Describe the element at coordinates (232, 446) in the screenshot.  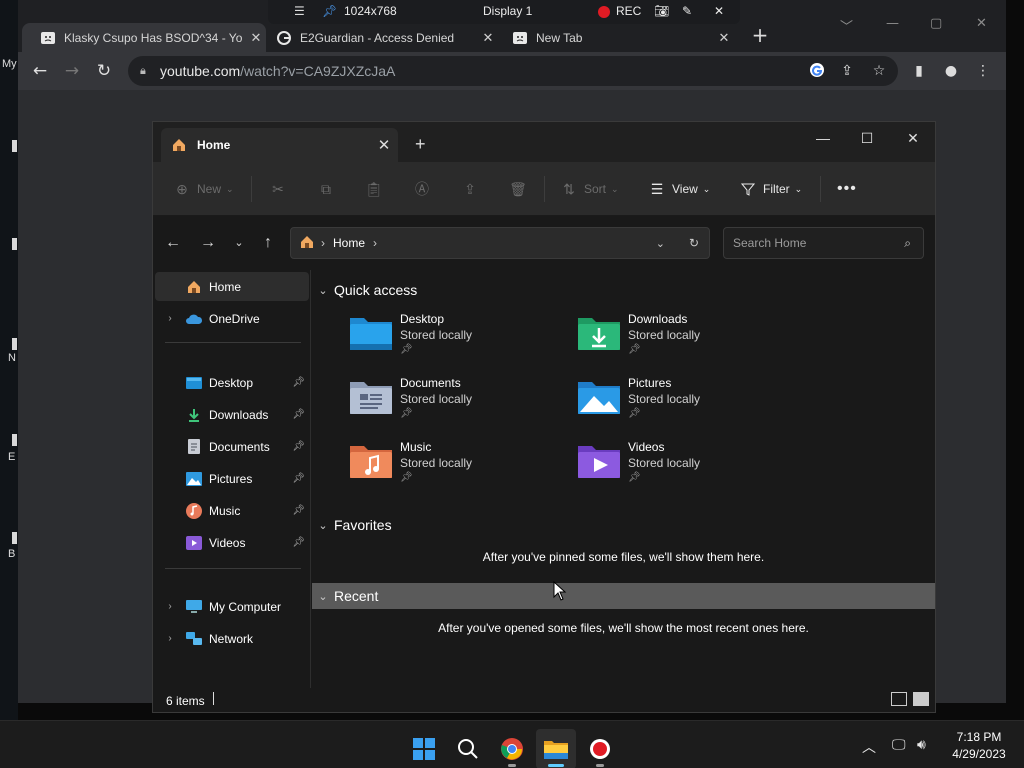
I see `nav-item-documents: Documents 📌︎` at that location.